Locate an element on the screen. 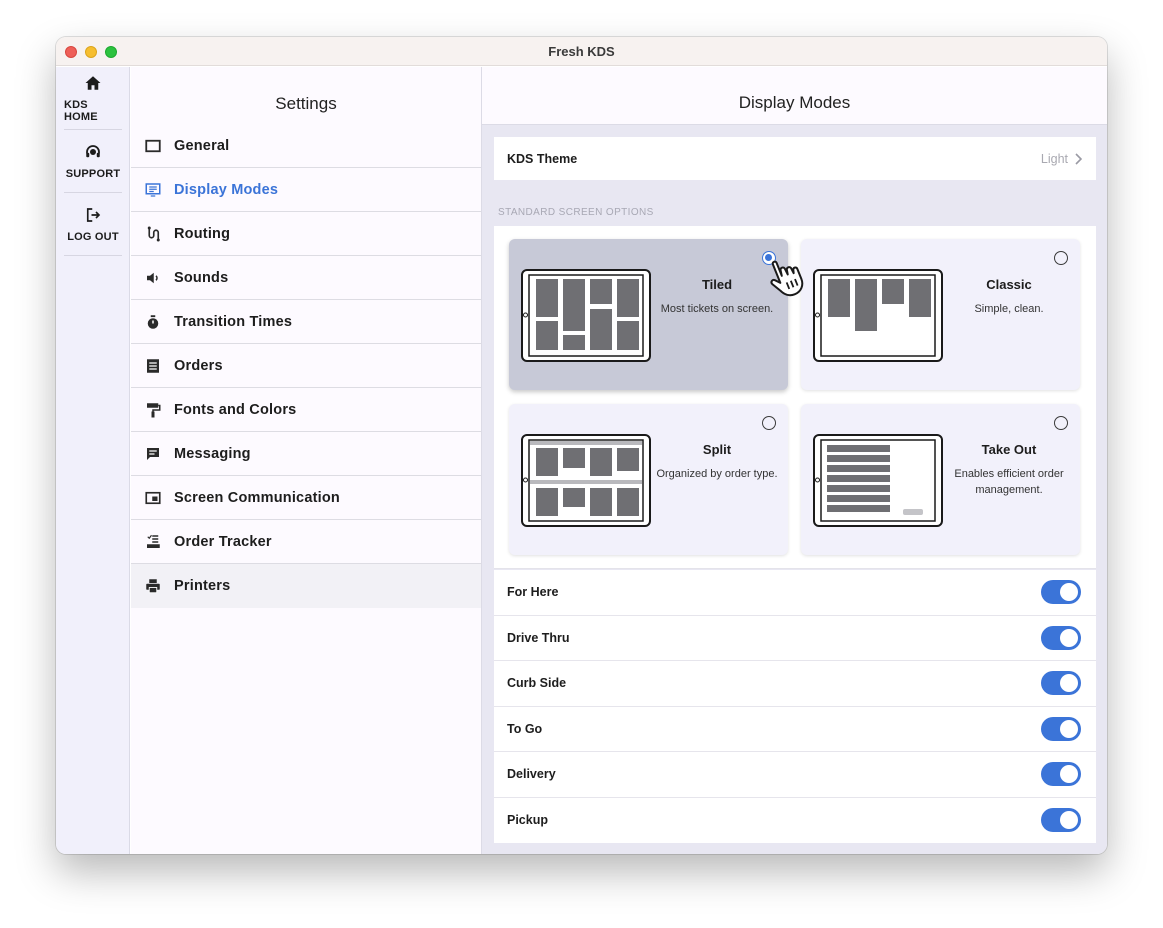  window-icon is located at coordinates (153, 145).